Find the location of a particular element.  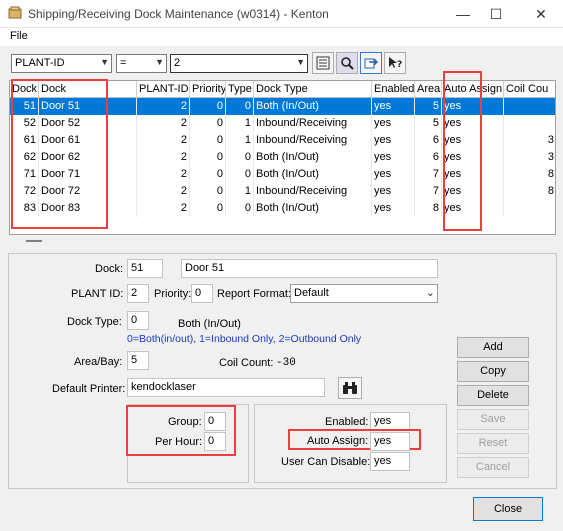

chevron-down-icon: ▼ is located at coordinates (104, 62).